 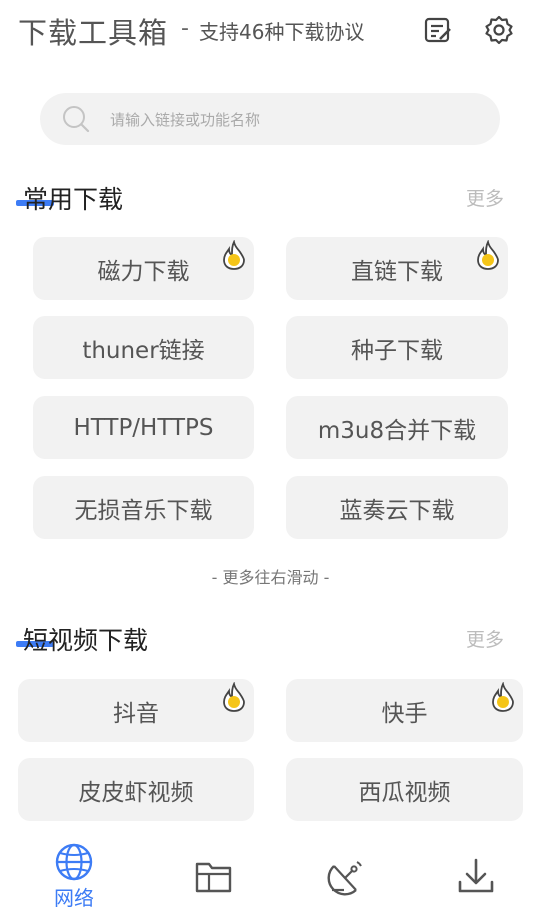 I want to click on tool-label: thuner链接, so click(x=143, y=350).